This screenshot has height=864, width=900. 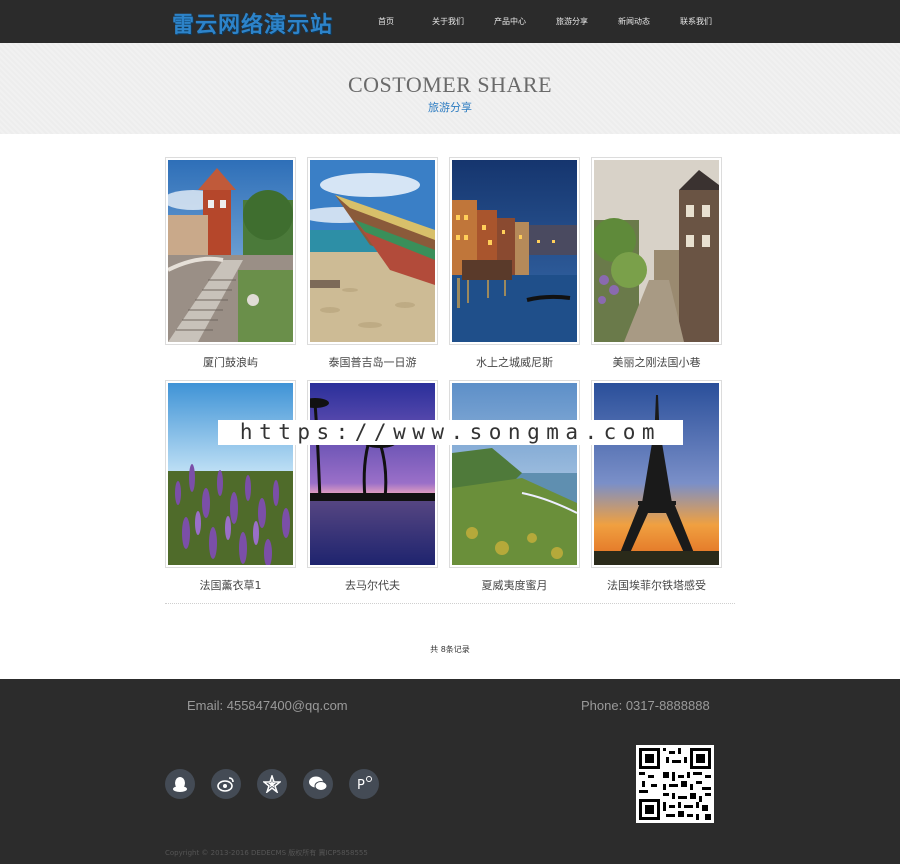 What do you see at coordinates (510, 21) in the screenshot?
I see `nav-products: 产品中心` at bounding box center [510, 21].